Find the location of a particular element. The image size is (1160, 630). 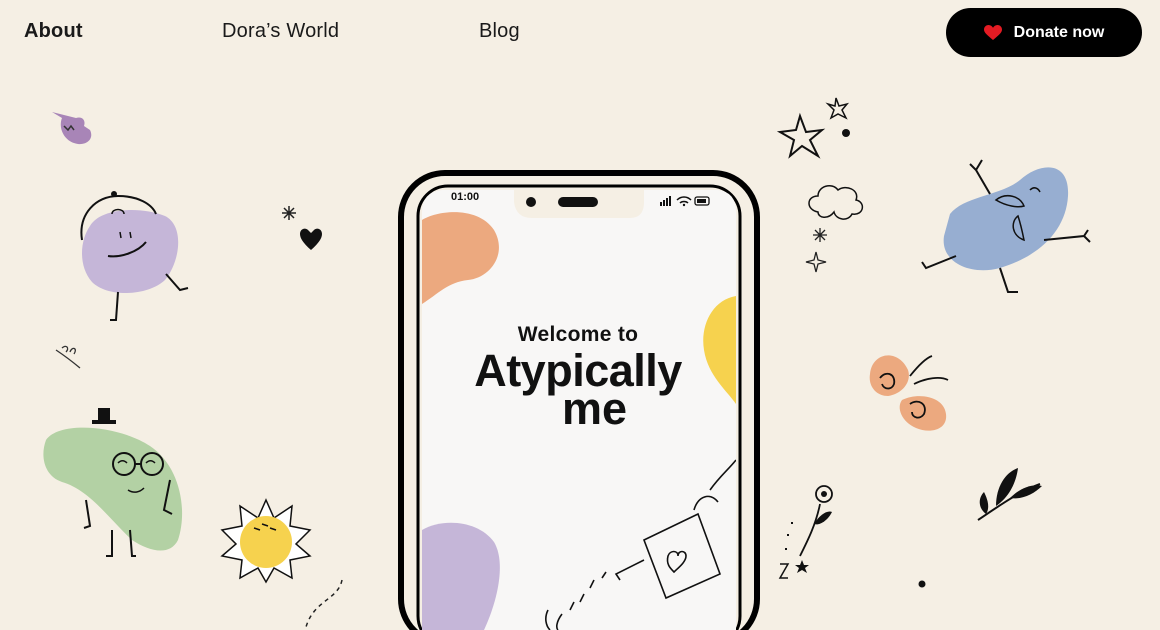

top-nav: About Dora’s World Blog Donate now is located at coordinates (580, 32).